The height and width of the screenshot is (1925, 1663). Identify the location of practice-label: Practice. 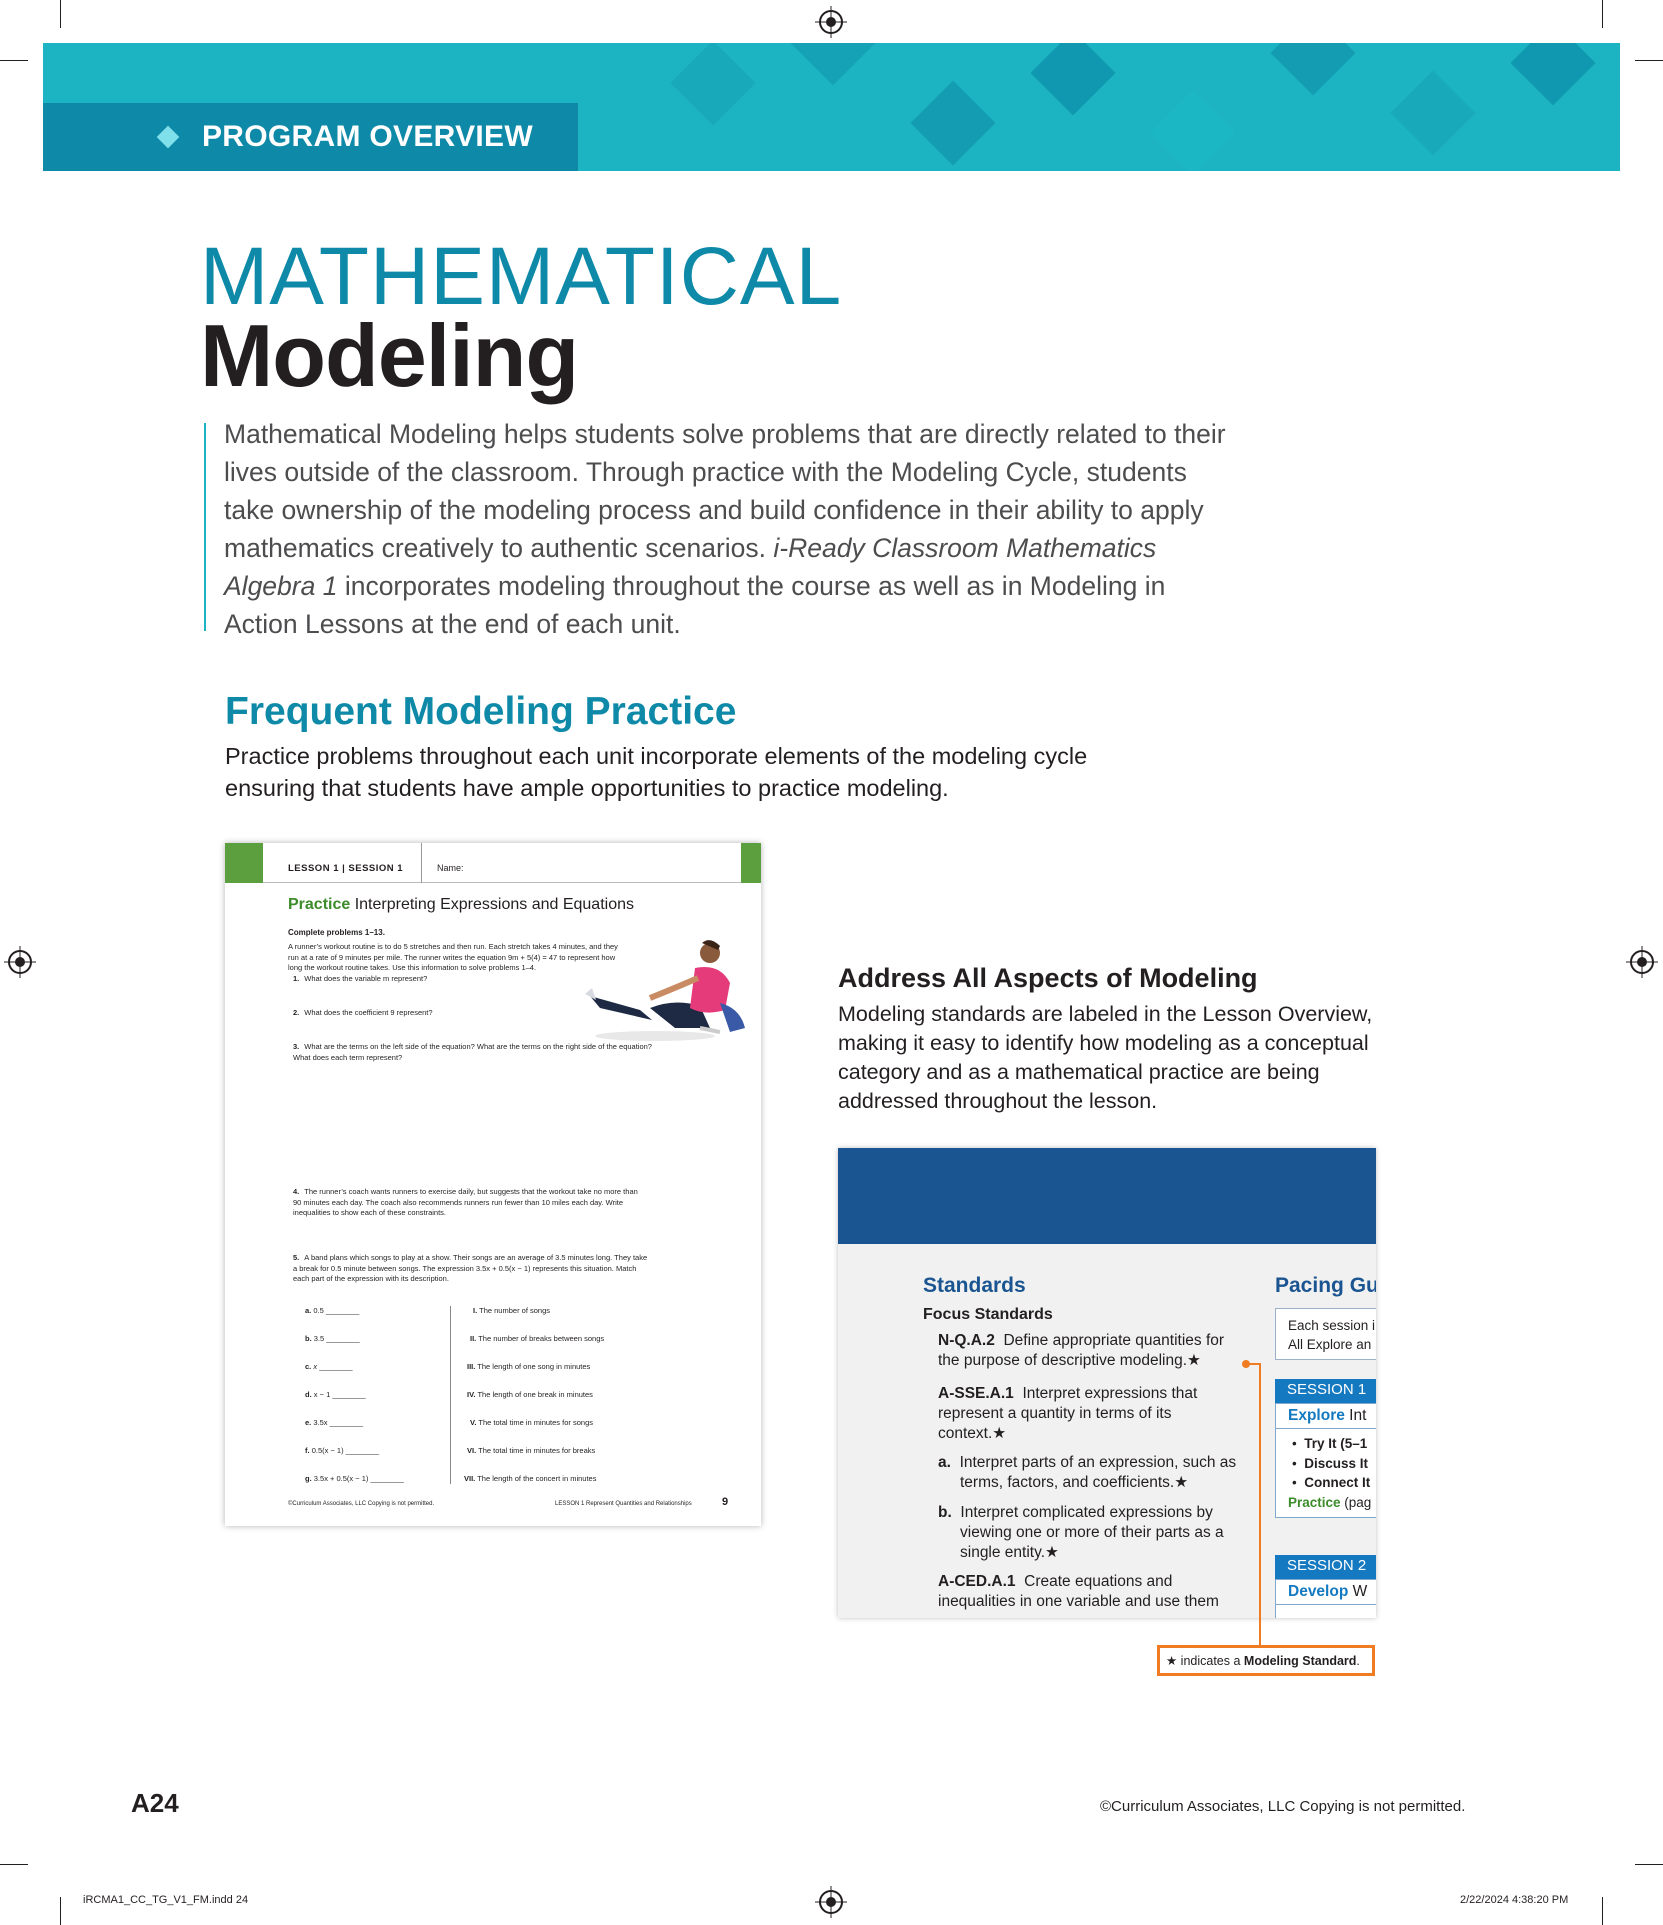
(1314, 1502).